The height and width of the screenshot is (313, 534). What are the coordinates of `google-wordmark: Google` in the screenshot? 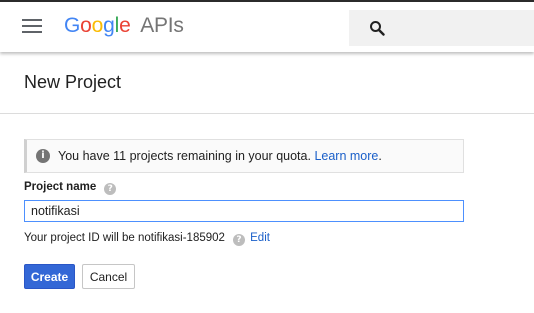 It's located at (100, 25).